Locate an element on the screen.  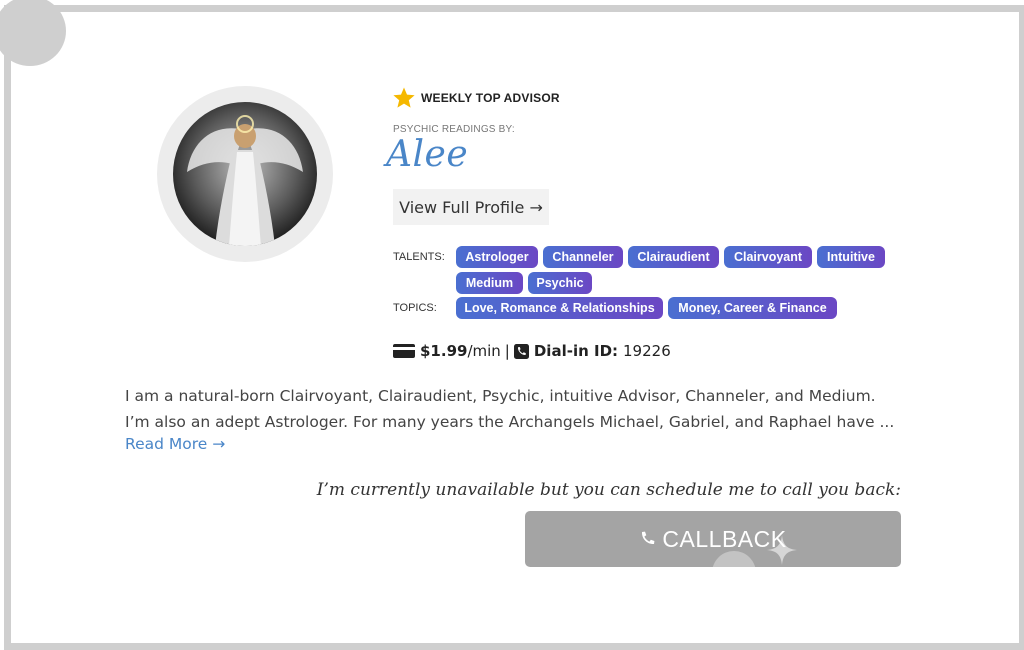
dial-in-id: 19226 is located at coordinates (647, 351).